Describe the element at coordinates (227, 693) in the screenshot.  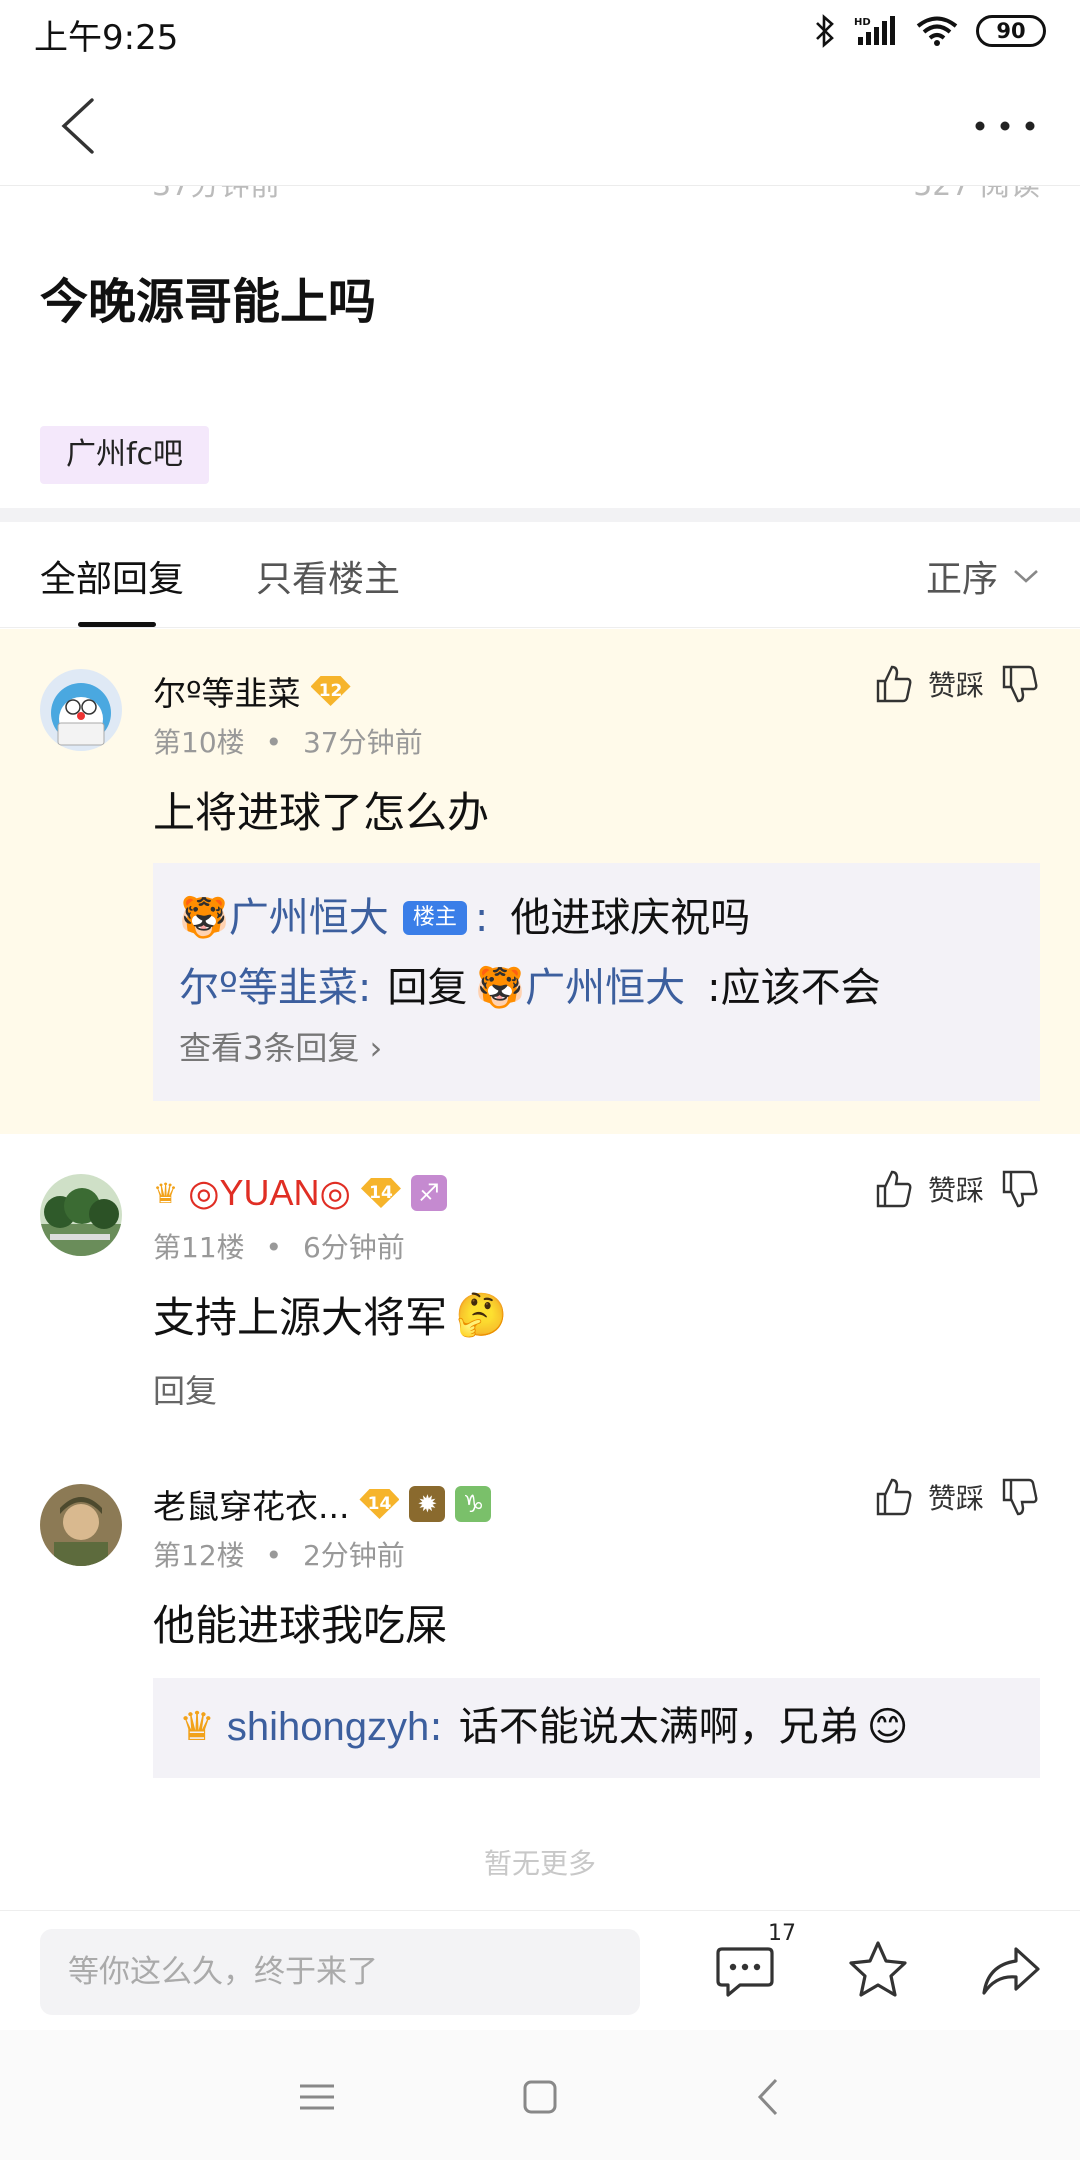
I see `username-text: 尔º等韭菜` at that location.